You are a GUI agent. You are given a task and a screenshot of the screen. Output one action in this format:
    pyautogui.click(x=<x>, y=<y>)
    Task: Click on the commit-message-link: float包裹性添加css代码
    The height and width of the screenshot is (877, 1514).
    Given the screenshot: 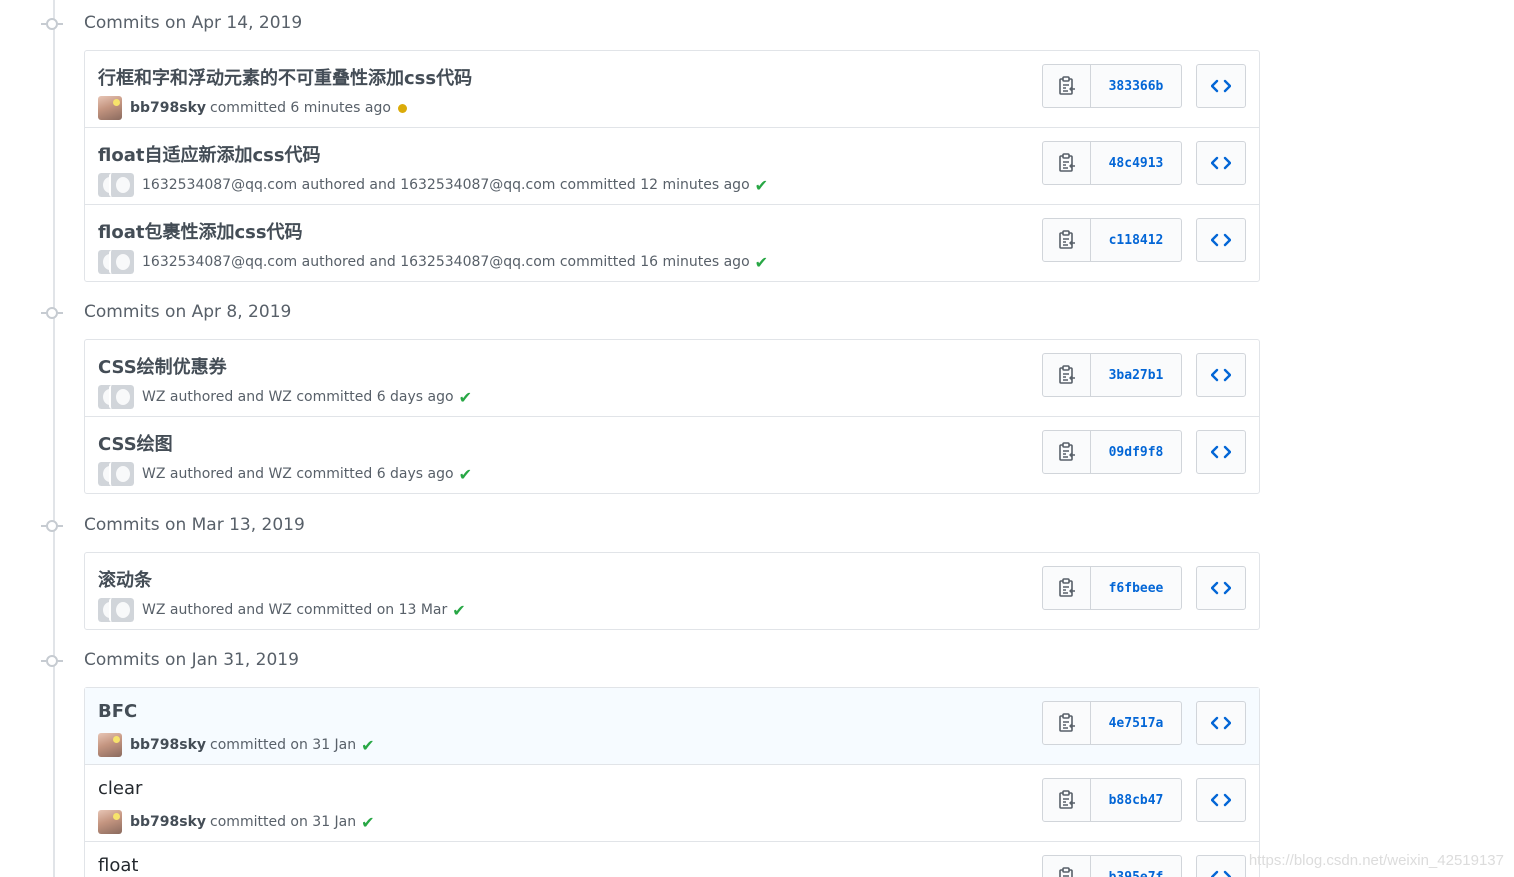 What is the action you would take?
    pyautogui.click(x=200, y=231)
    